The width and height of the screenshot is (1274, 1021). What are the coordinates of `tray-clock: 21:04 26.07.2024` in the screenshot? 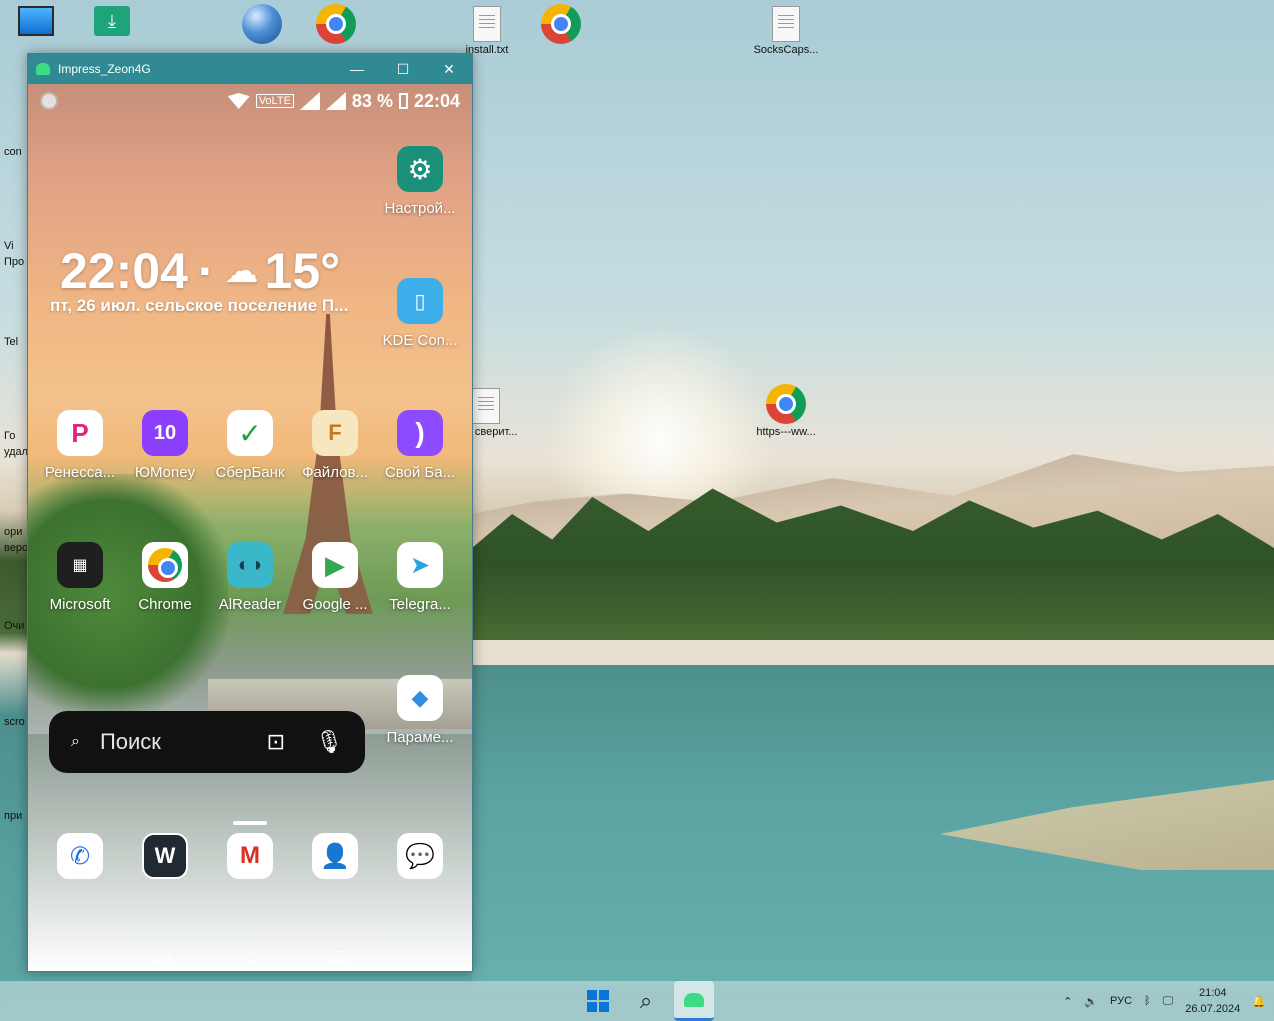 It's located at (1212, 1001).